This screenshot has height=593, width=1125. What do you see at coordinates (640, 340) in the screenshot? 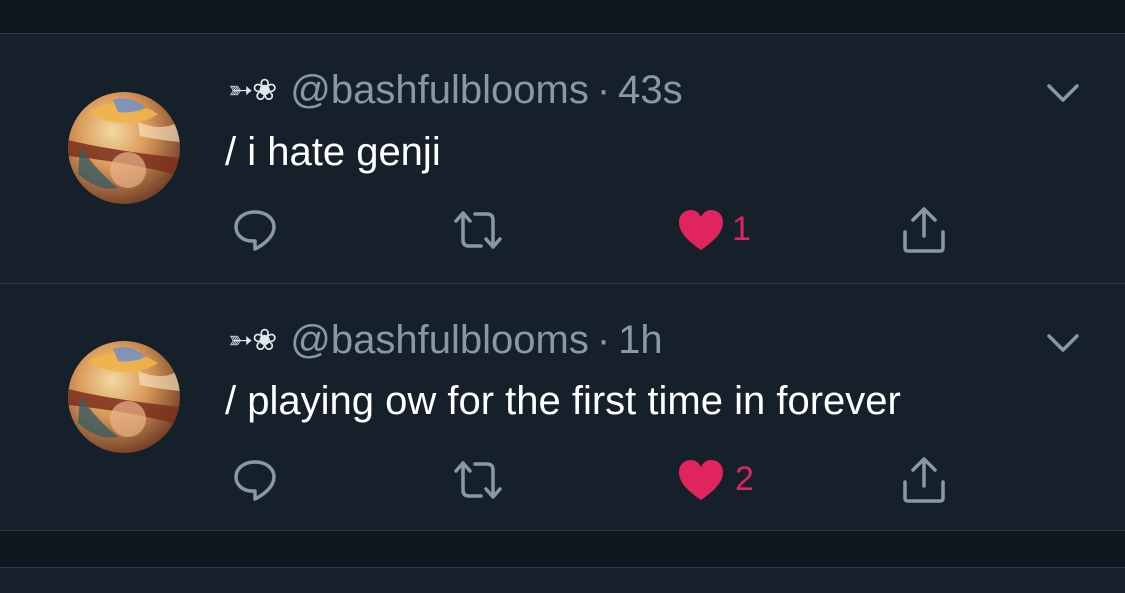
I see `timestamp: 1h` at bounding box center [640, 340].